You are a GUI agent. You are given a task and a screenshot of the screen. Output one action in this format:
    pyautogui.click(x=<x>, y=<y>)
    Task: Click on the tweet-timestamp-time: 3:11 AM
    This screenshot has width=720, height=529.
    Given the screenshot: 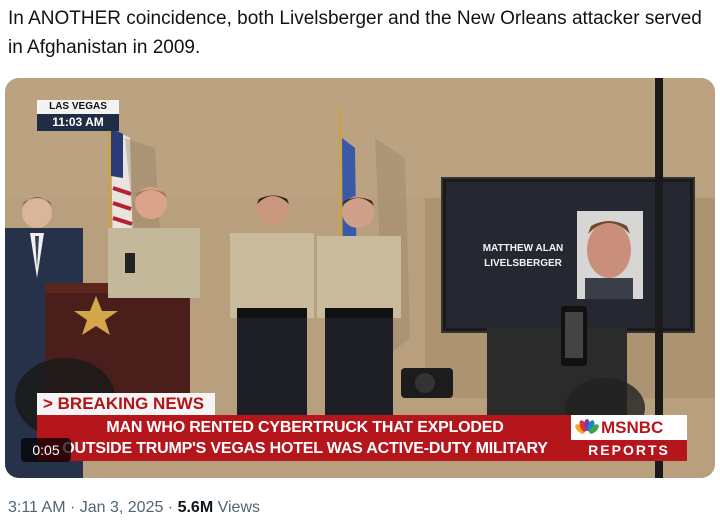 What is the action you would take?
    pyautogui.click(x=37, y=507)
    